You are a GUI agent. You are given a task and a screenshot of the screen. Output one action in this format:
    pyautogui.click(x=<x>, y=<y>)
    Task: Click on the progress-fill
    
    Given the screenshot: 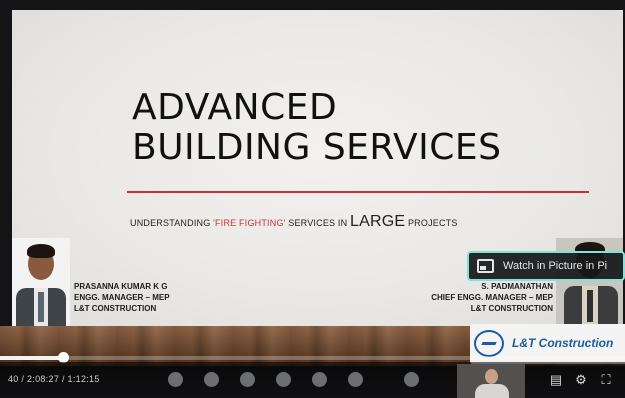 What is the action you would take?
    pyautogui.click(x=31, y=358)
    